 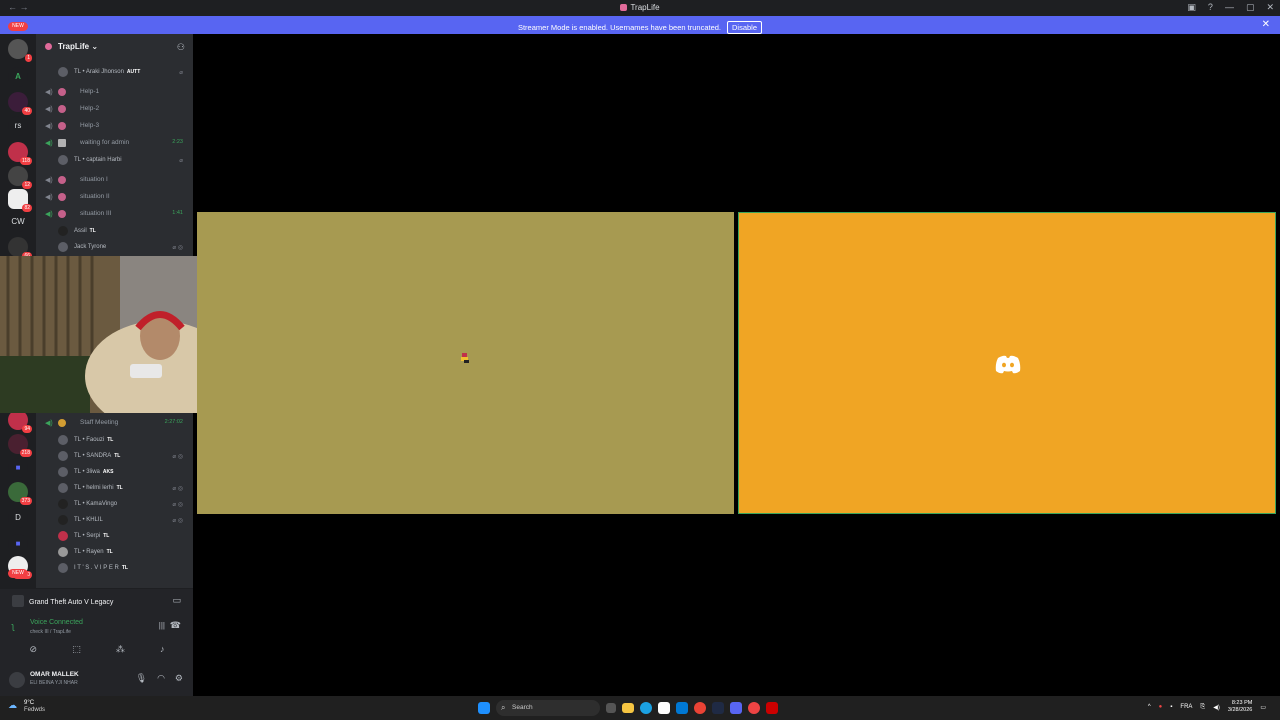 What do you see at coordinates (114, 143) in the screenshot?
I see `voice-channel: ◀) waiting for admin 2:23` at bounding box center [114, 143].